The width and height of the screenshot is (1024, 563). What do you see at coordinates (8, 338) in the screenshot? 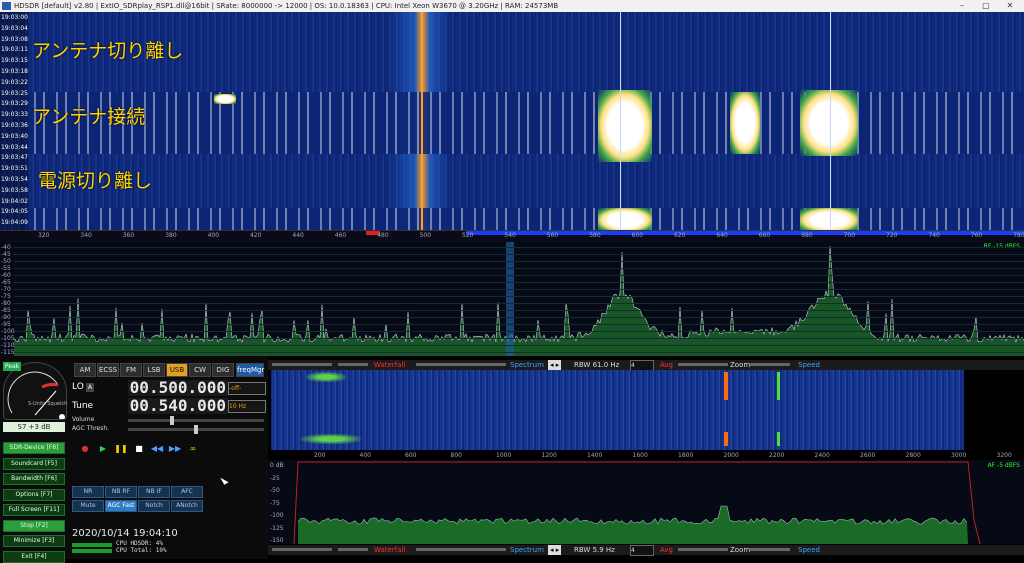
I see `db-label: -105` at bounding box center [8, 338].